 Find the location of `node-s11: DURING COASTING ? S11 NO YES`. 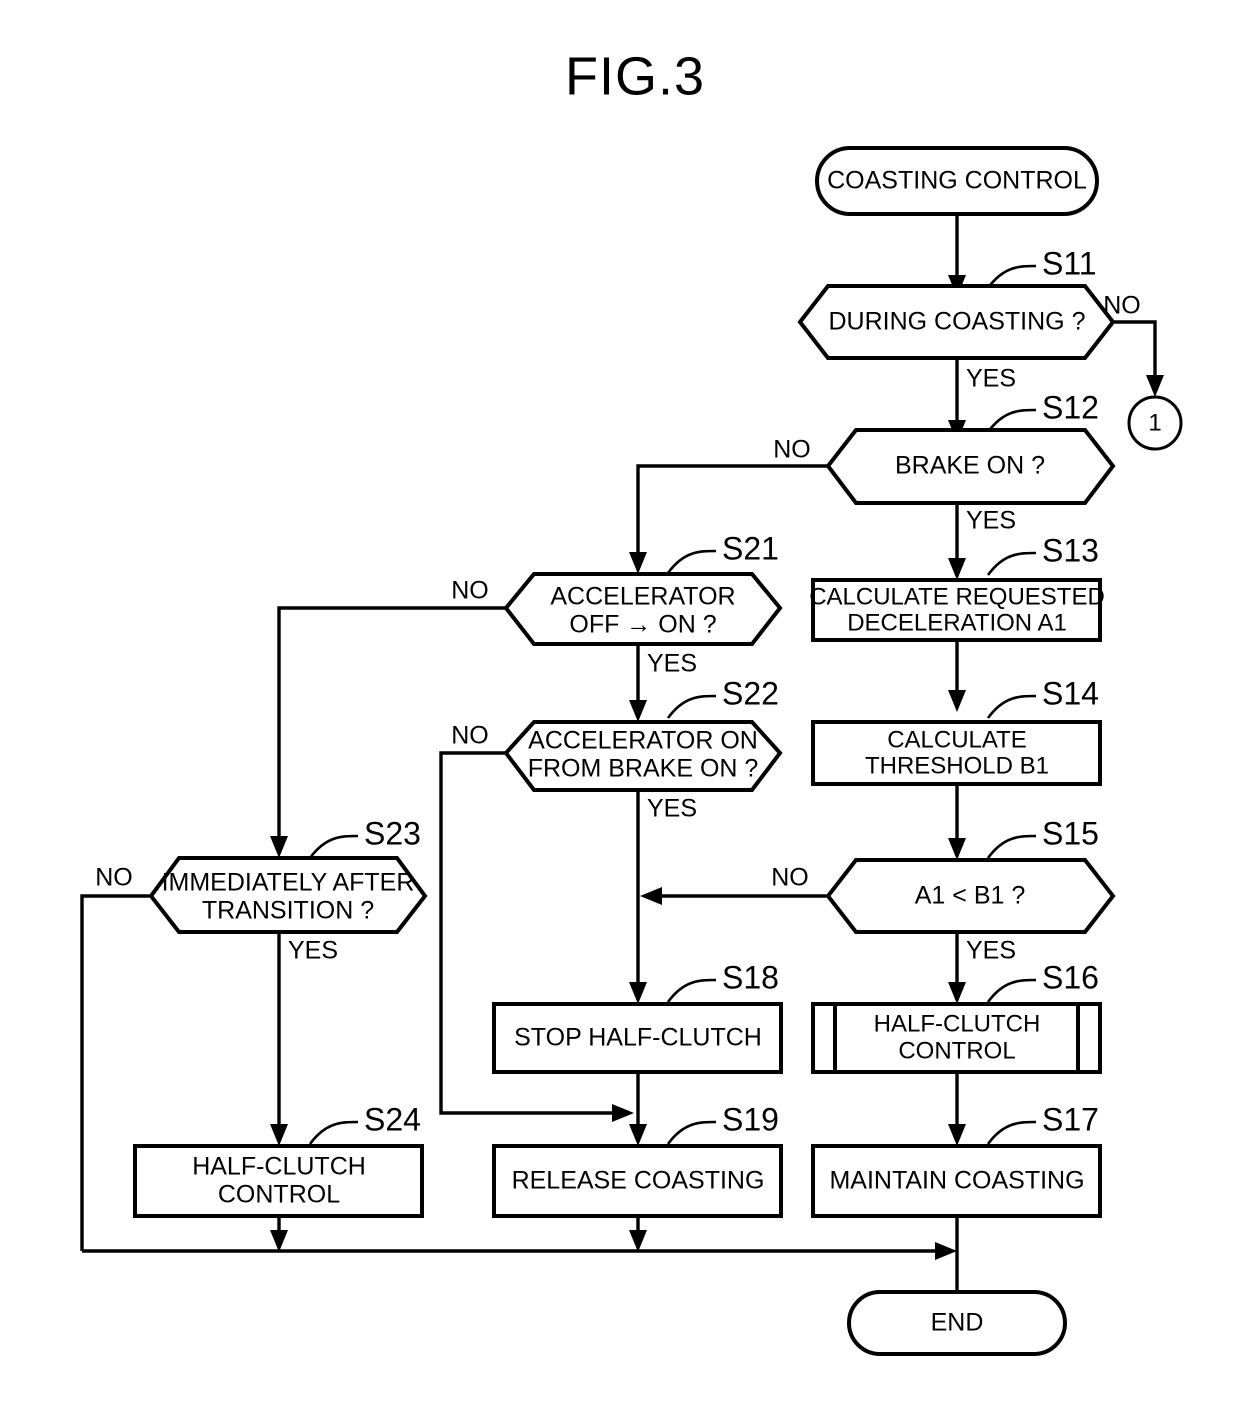

node-s11: DURING COASTING ? S11 NO YES is located at coordinates (969, 319).